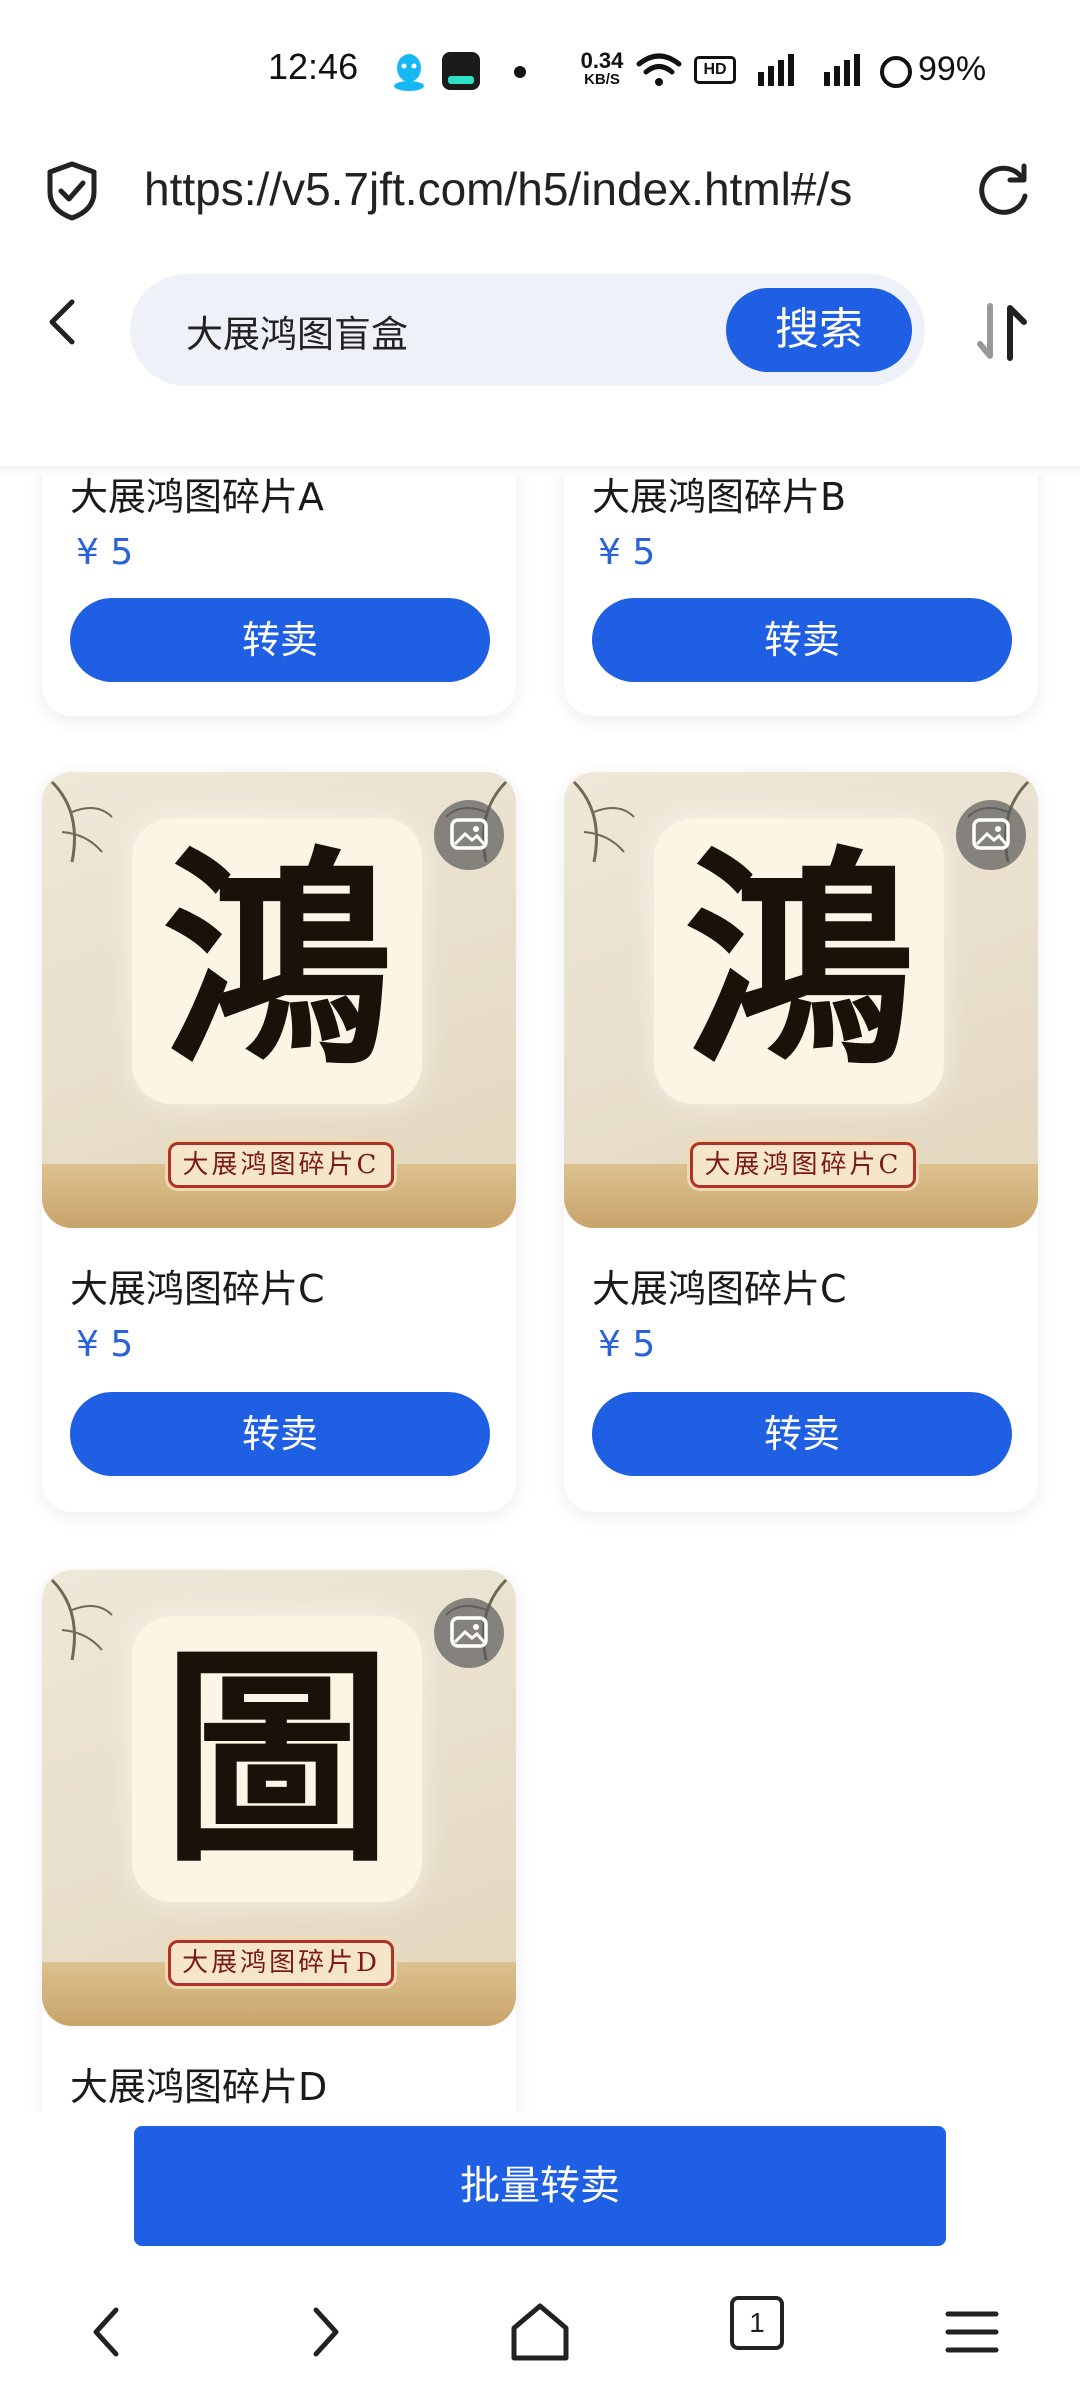 Image resolution: width=1080 pixels, height=2399 pixels. Describe the element at coordinates (197, 497) in the screenshot. I see `product-title: 大展鸿图碎片A` at that location.